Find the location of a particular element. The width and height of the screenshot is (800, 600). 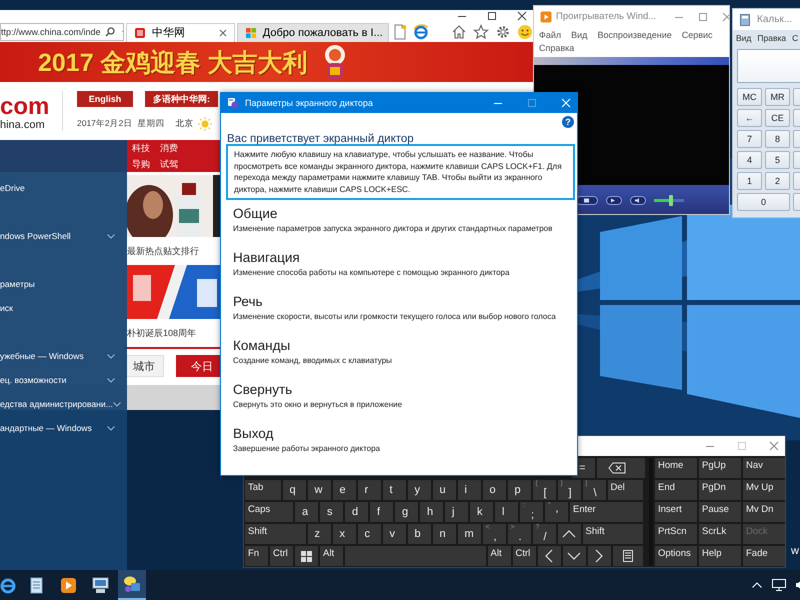

headline-link: 最新热点贴文排行 is located at coordinates (163, 251).